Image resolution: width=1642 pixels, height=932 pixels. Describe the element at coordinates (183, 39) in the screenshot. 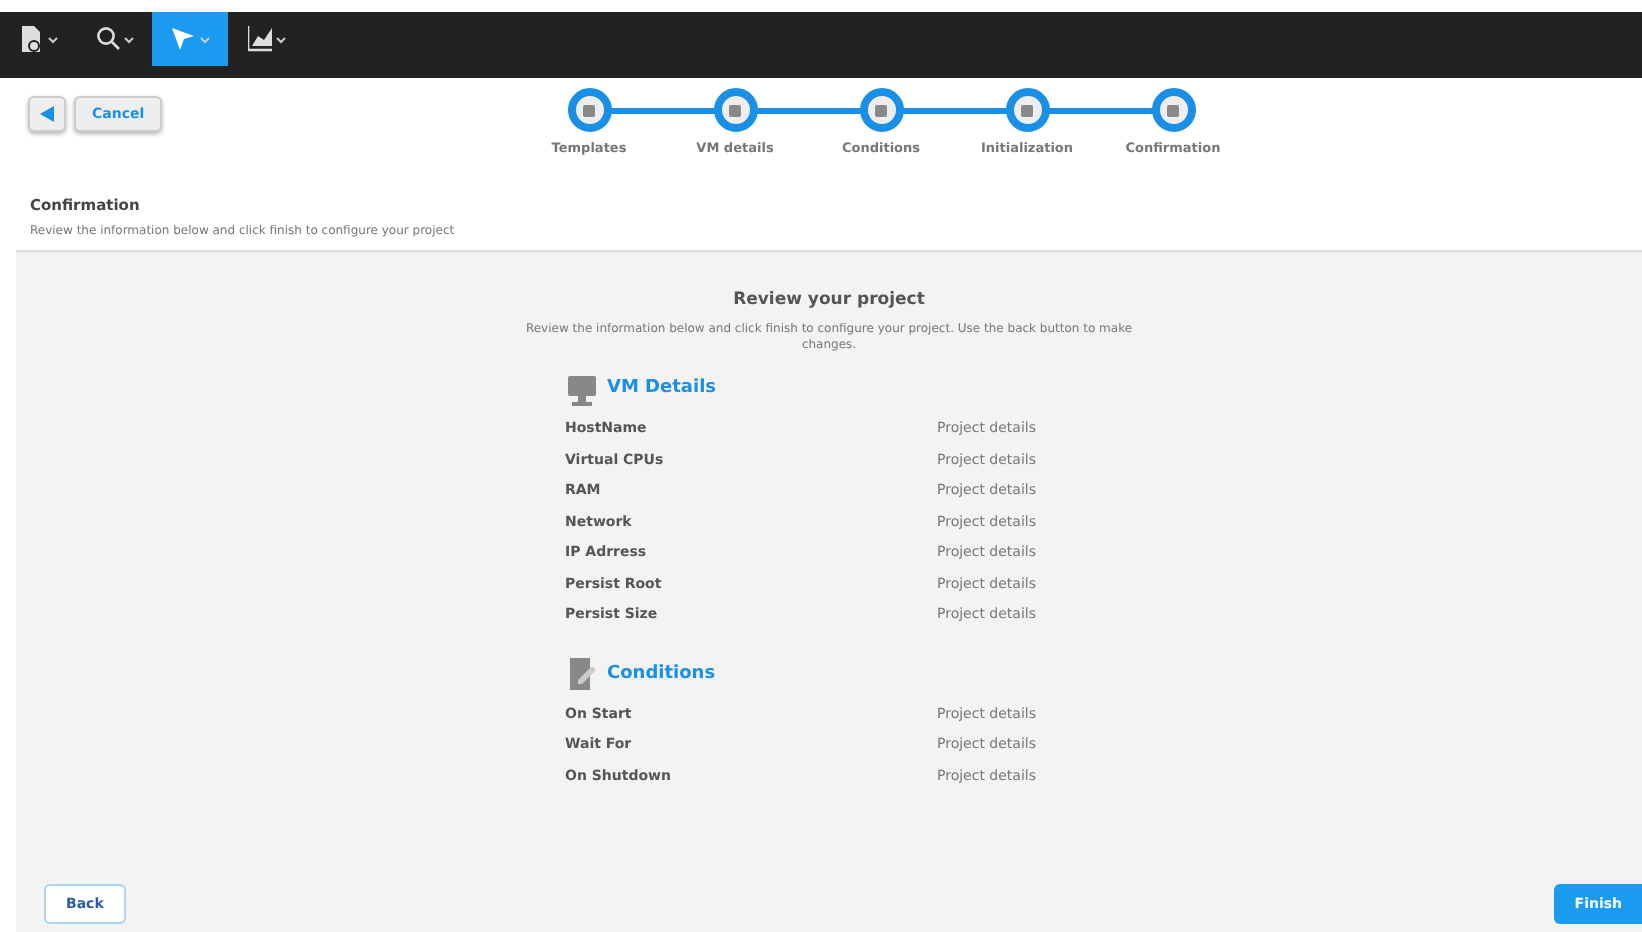

I see `cursor-icon` at that location.